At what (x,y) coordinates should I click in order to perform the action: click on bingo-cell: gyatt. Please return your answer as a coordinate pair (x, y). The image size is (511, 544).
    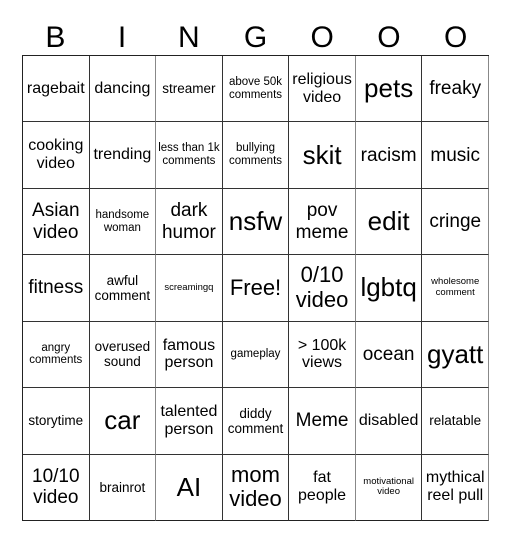
    Looking at the image, I should click on (455, 355).